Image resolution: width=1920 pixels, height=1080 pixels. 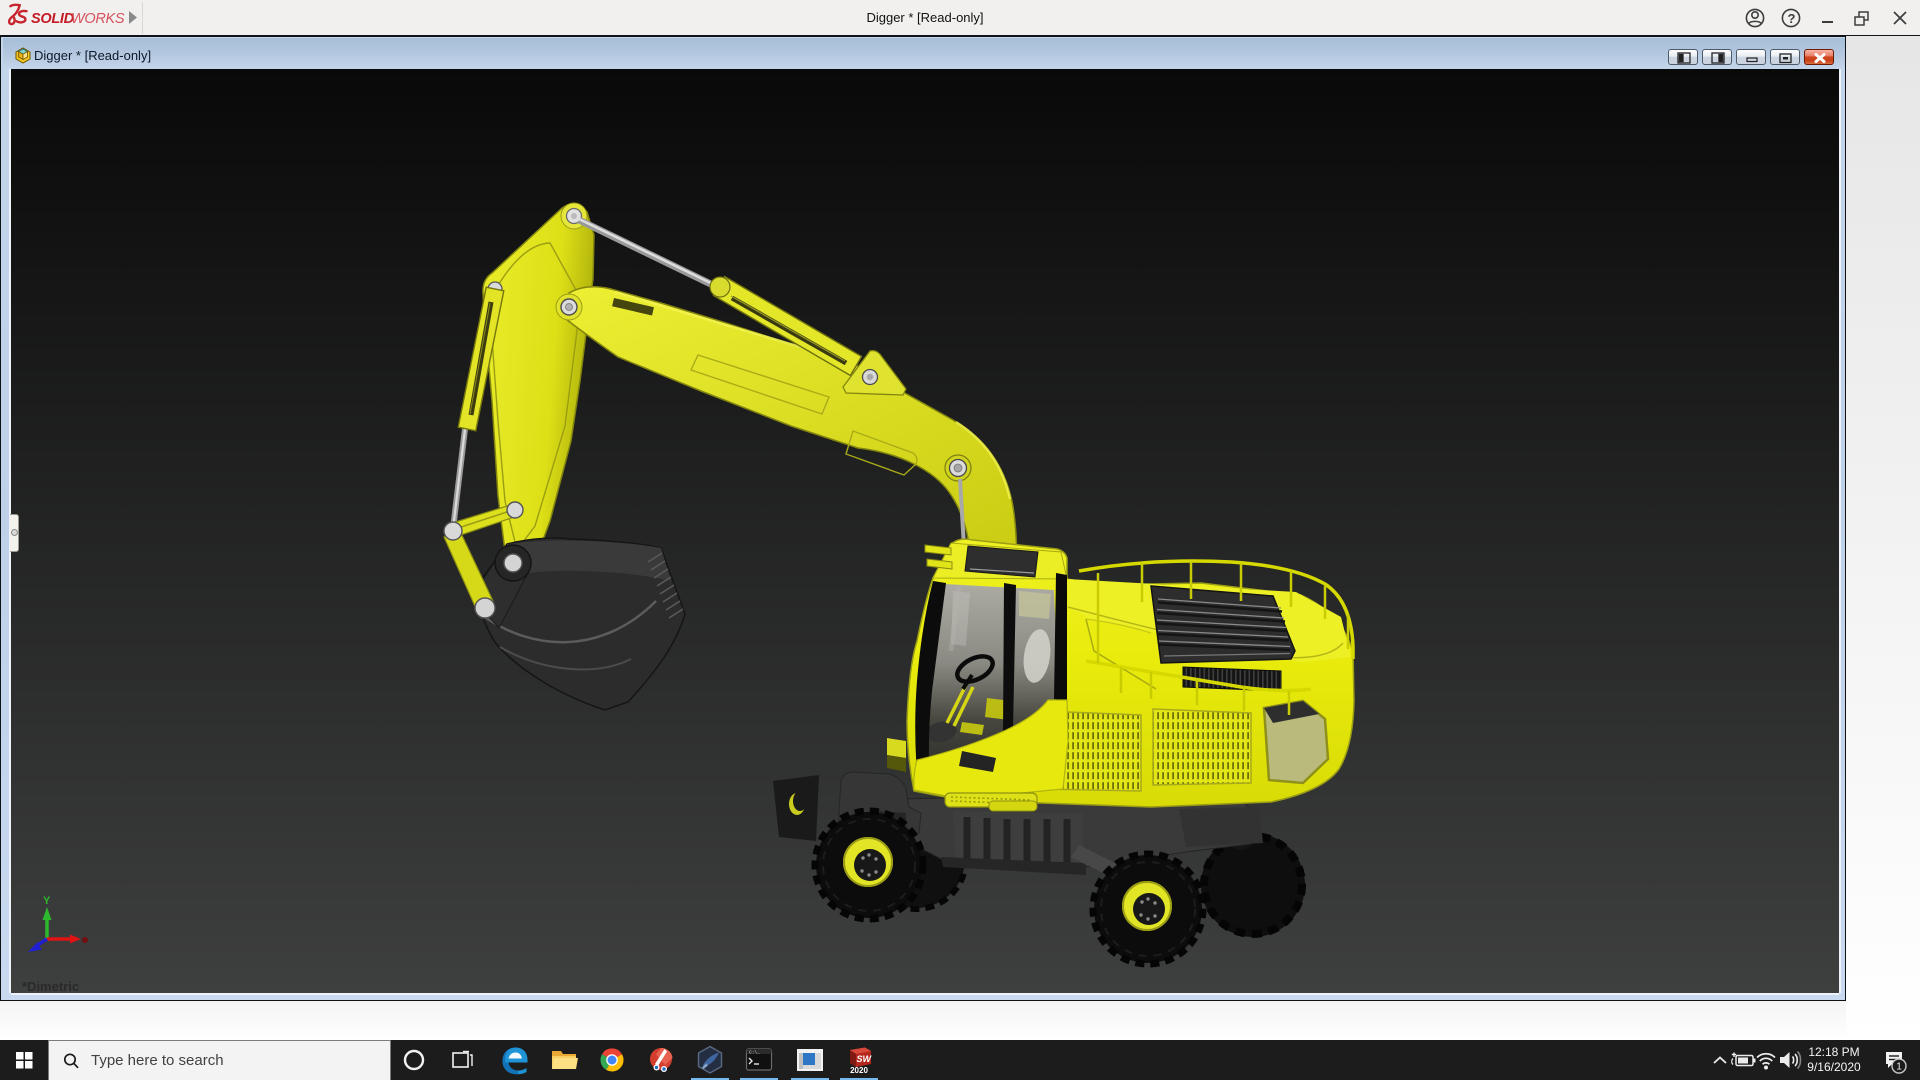 What do you see at coordinates (865, 1059) in the screenshot?
I see `svg-text: SW` at bounding box center [865, 1059].